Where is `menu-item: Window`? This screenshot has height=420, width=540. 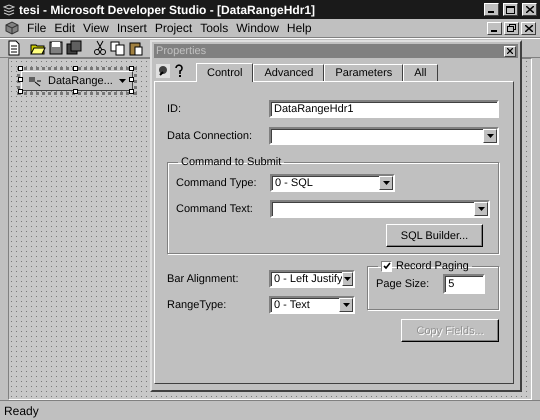 menu-item: Window is located at coordinates (257, 28).